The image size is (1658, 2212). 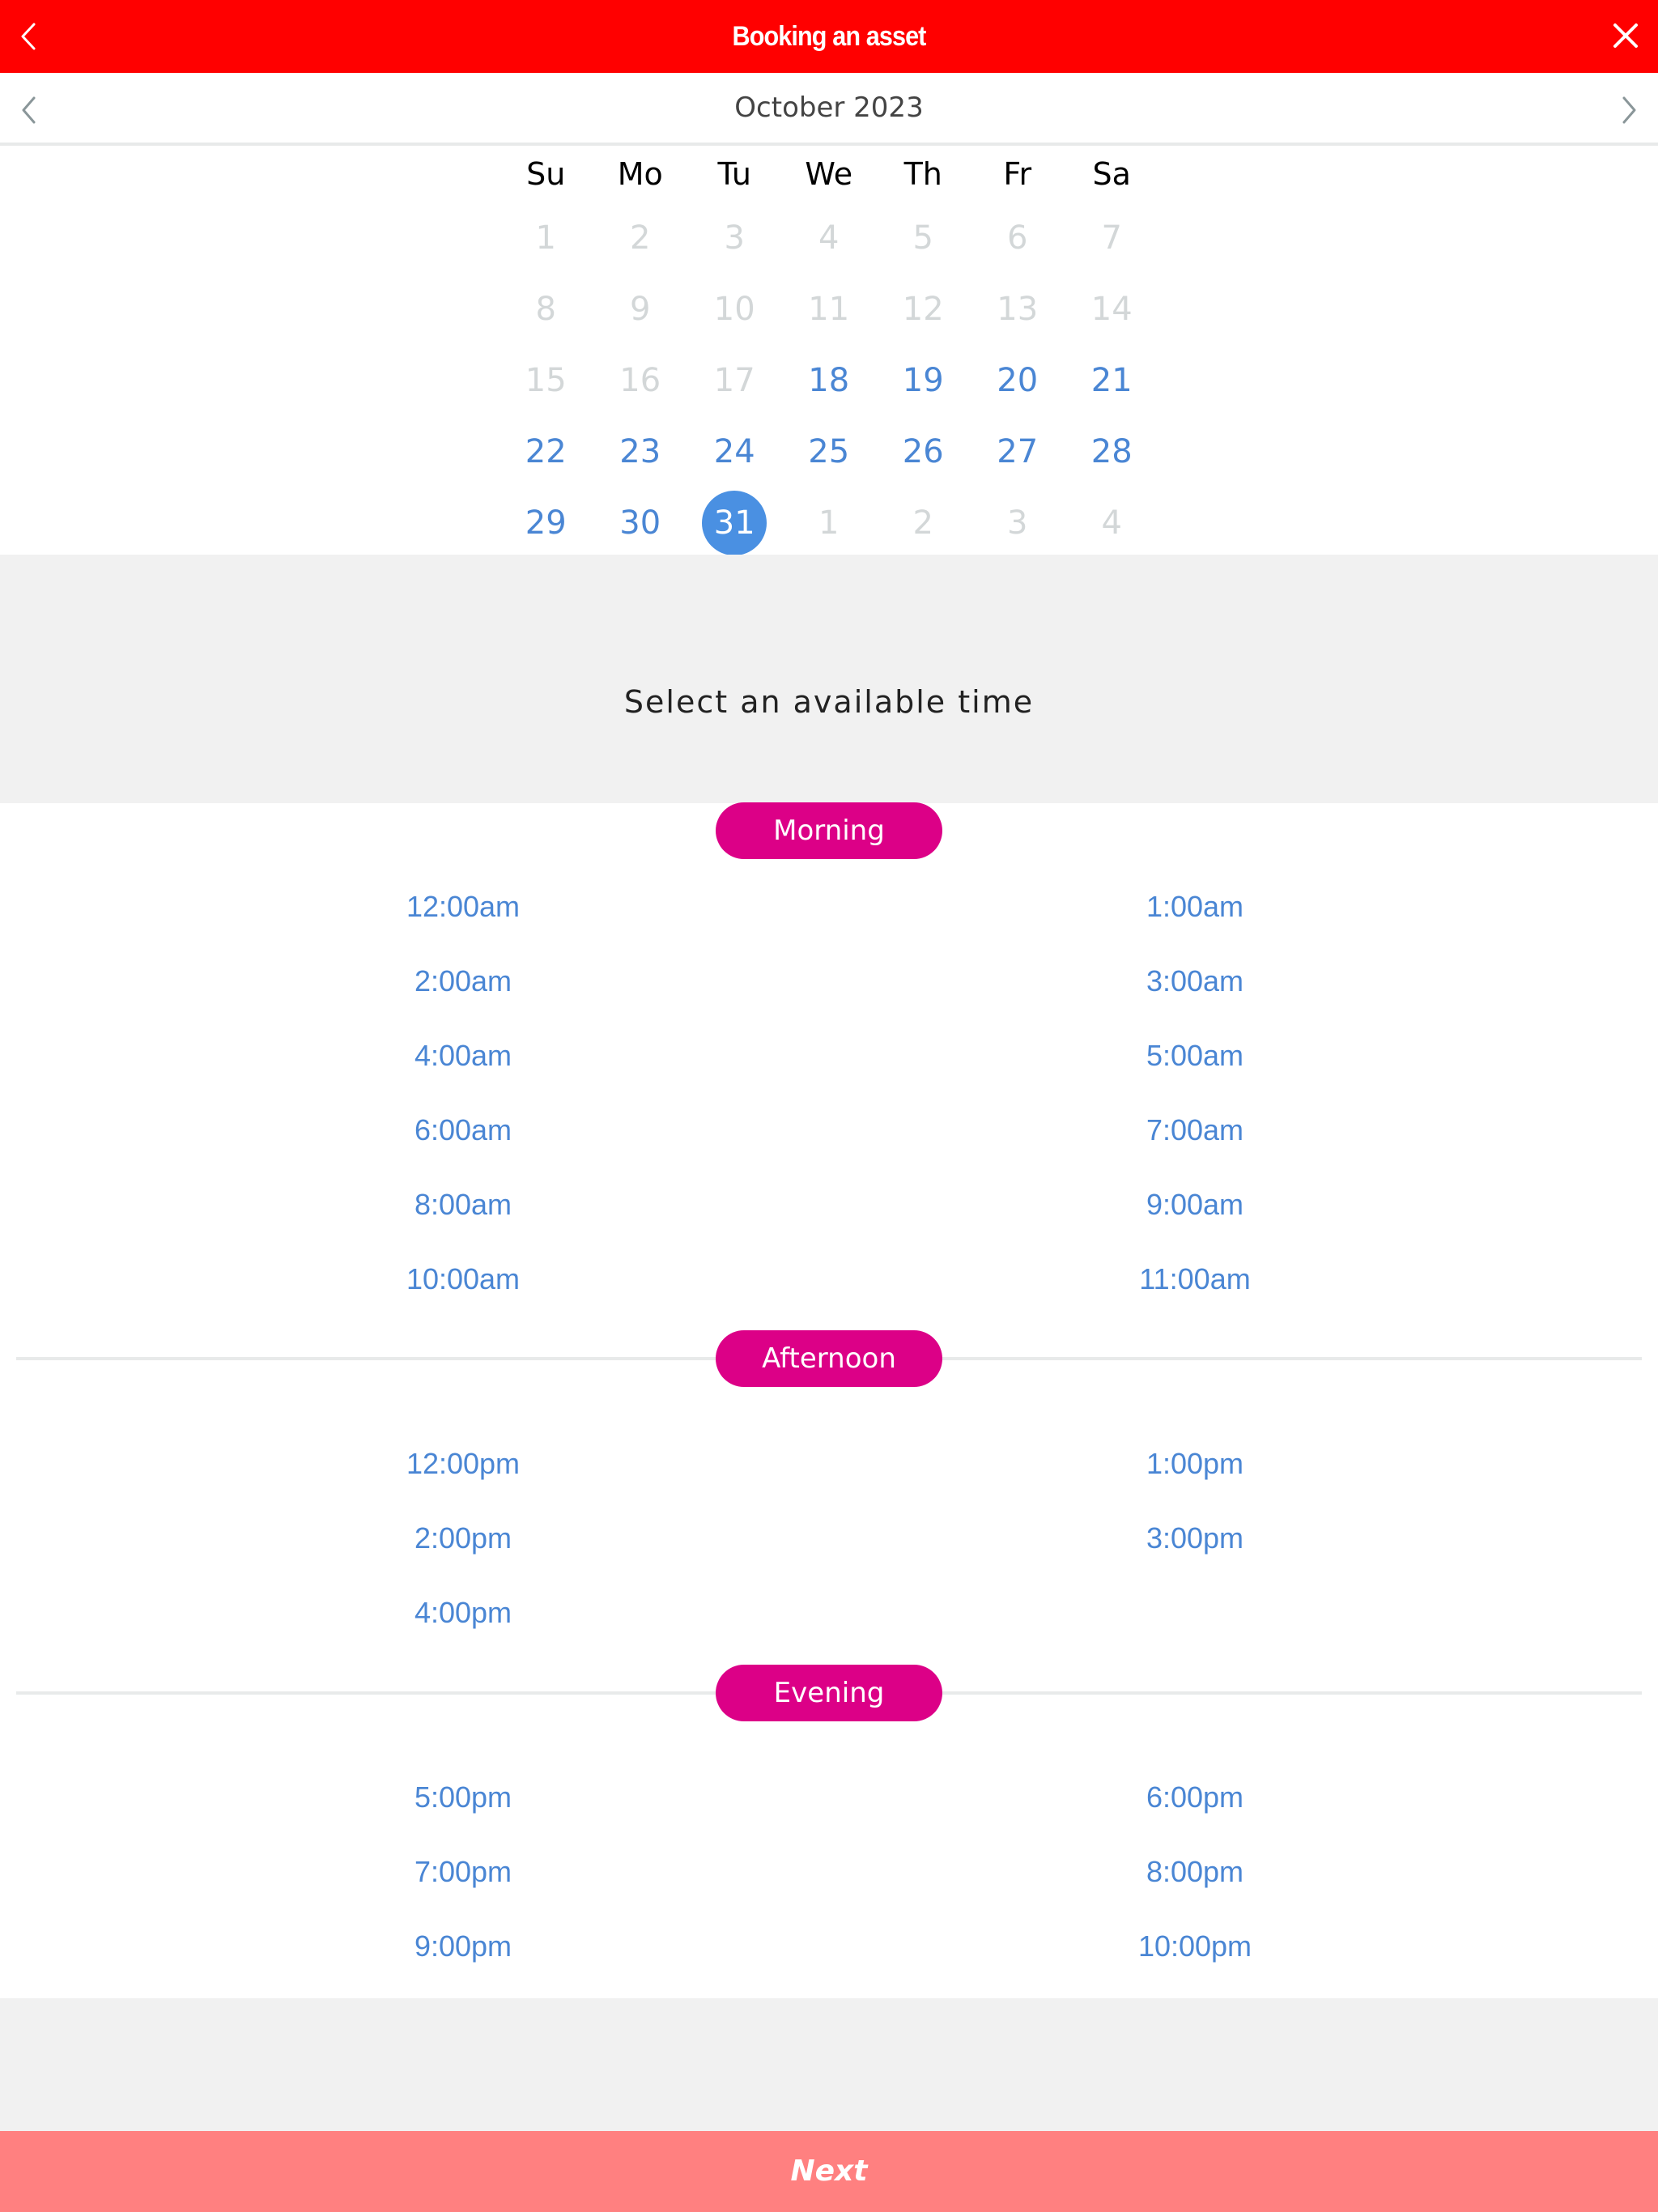 I want to click on calendar-day: 19, so click(x=923, y=381).